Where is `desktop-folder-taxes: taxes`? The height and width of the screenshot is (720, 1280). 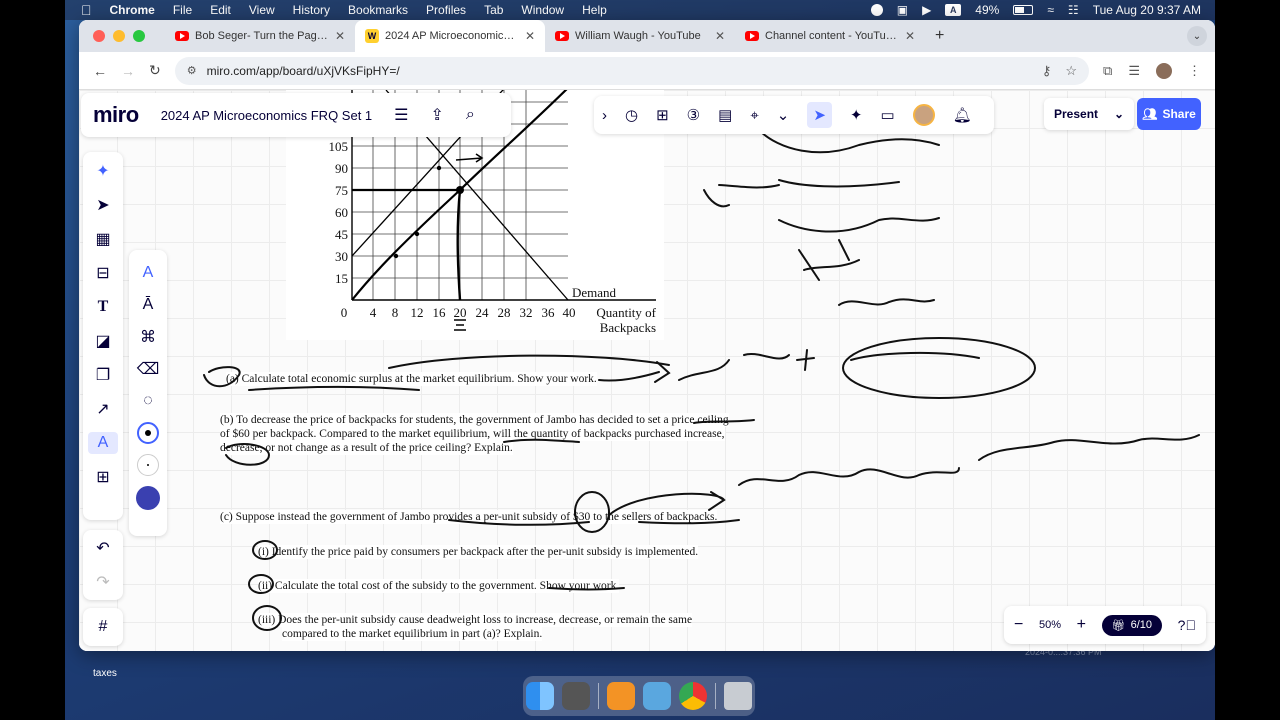 desktop-folder-taxes: taxes is located at coordinates (105, 673).